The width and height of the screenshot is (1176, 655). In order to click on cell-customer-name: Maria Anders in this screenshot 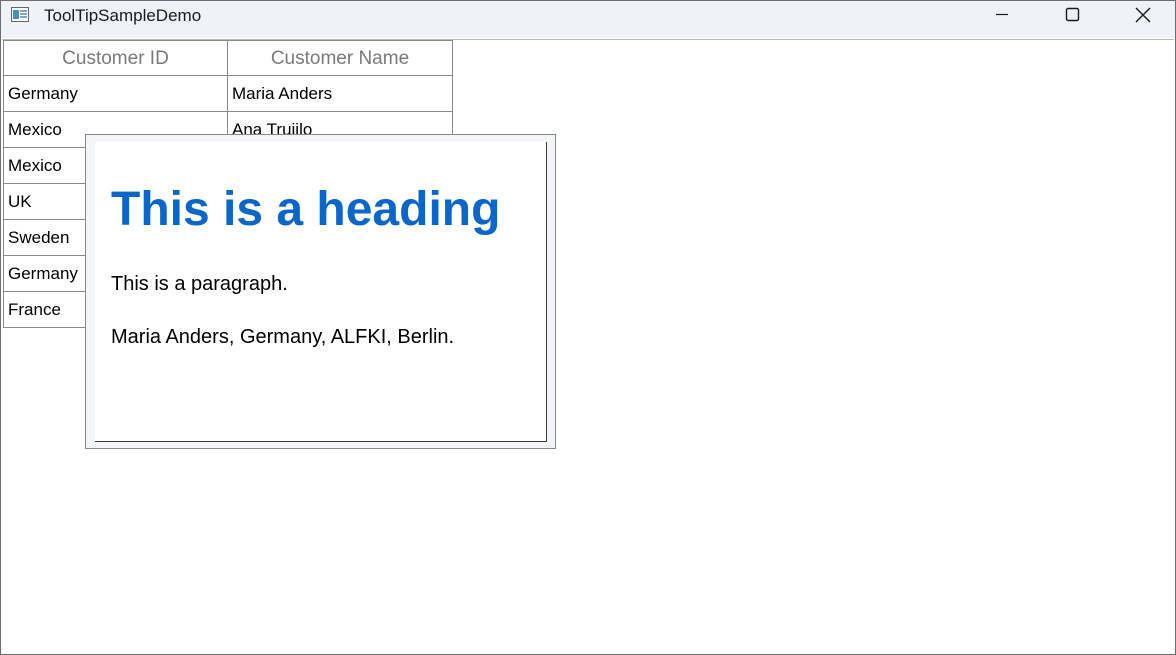, I will do `click(340, 94)`.